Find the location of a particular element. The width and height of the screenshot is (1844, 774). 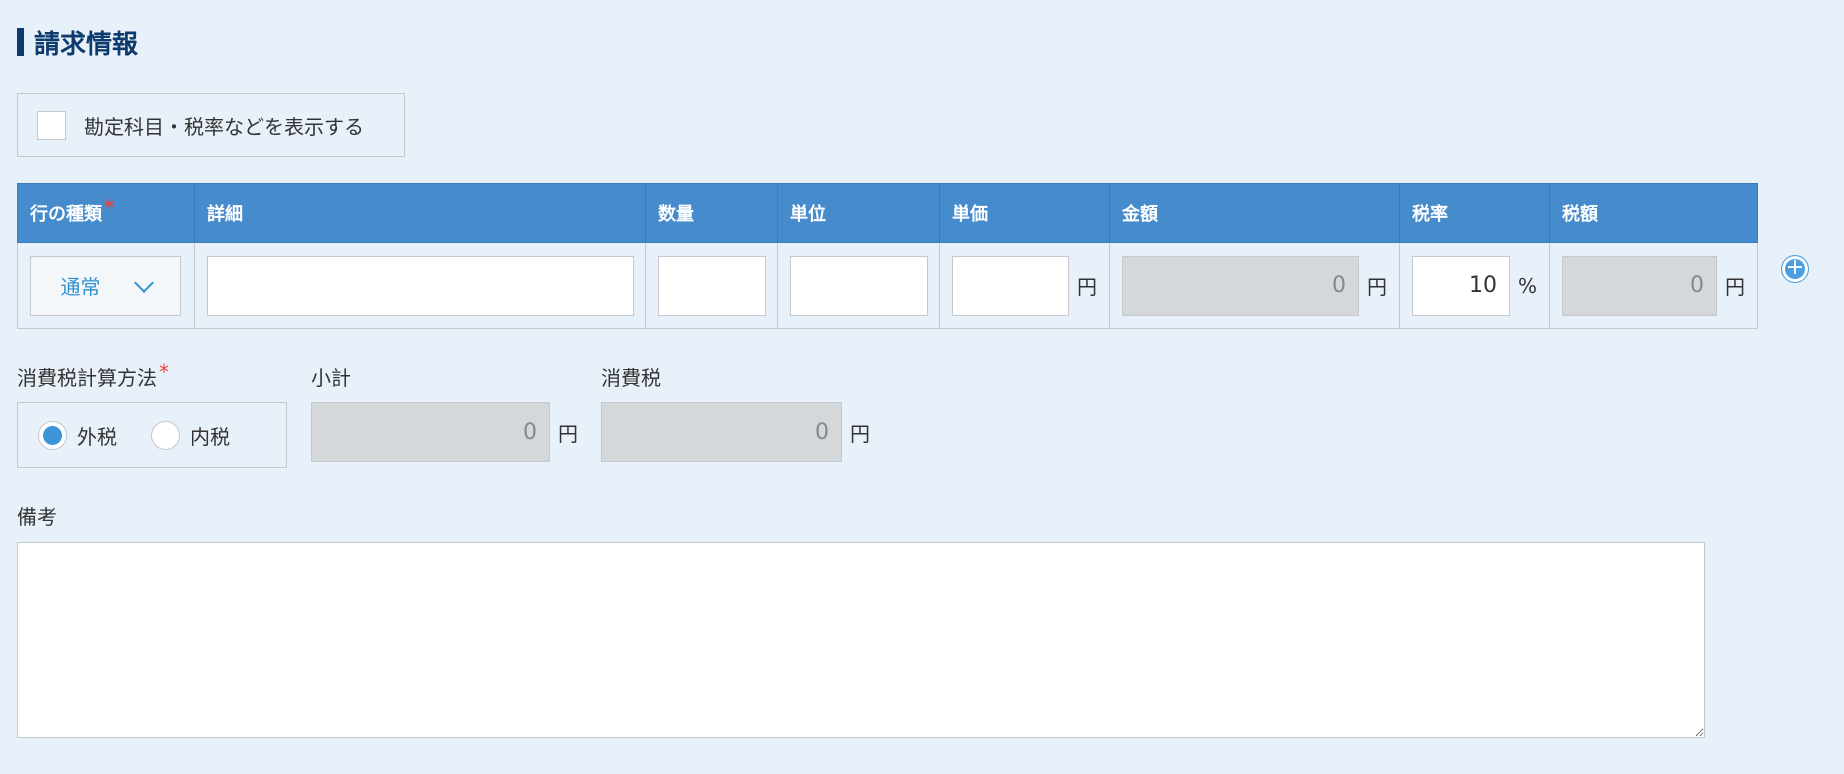

amount-suffix: 円 is located at coordinates (1377, 287).